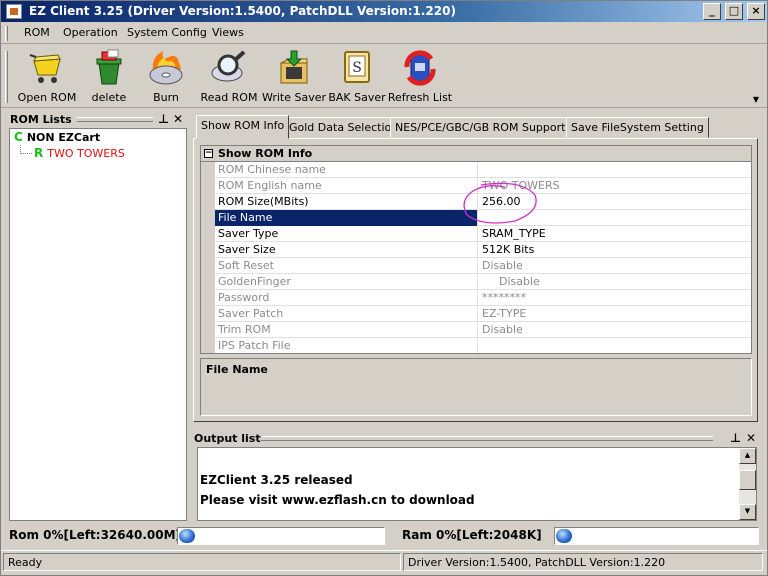 Image resolution: width=768 pixels, height=576 pixels. Describe the element at coordinates (346, 202) in the screenshot. I see `prop-name: ROM Size(MBits)` at that location.